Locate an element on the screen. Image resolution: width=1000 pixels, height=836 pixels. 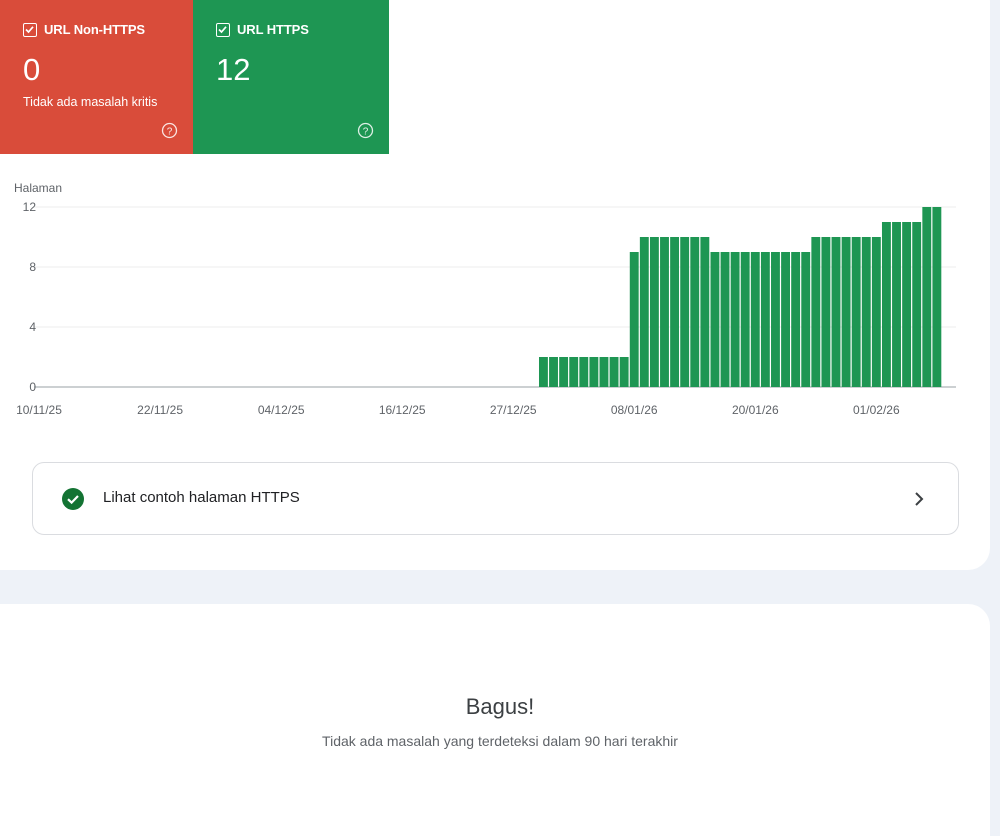
non-https-description: Tidak ada masalah kritis is located at coordinates (90, 102).